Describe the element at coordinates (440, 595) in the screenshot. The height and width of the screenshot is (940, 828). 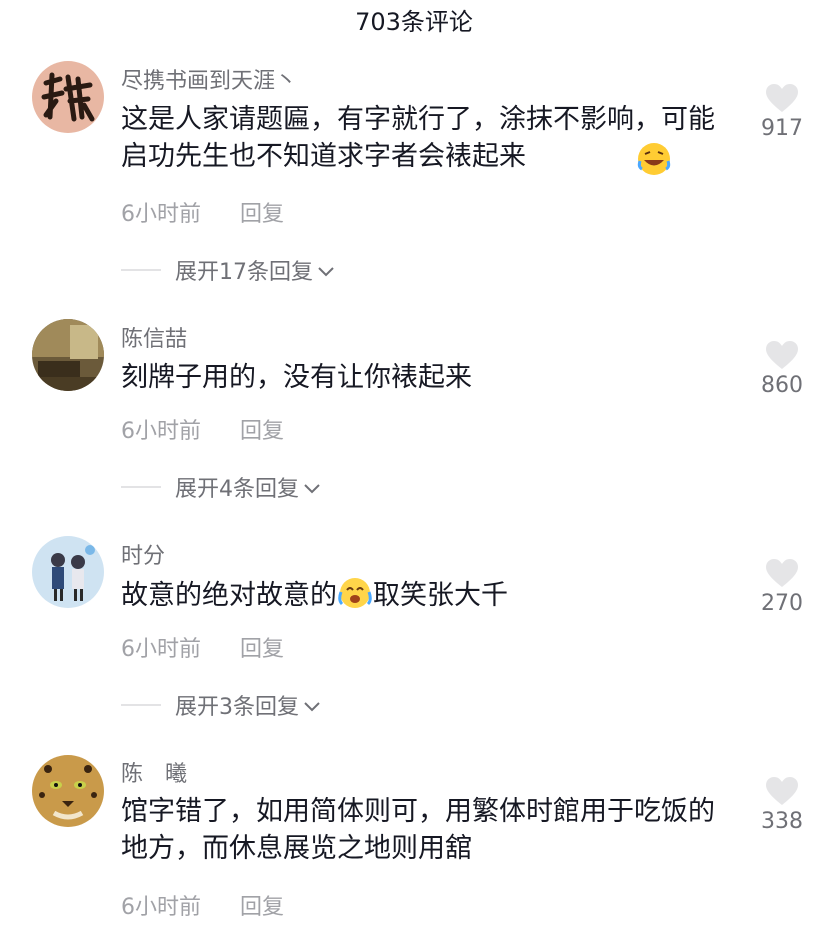
I see `comment-text-part: 取笑张大千` at that location.